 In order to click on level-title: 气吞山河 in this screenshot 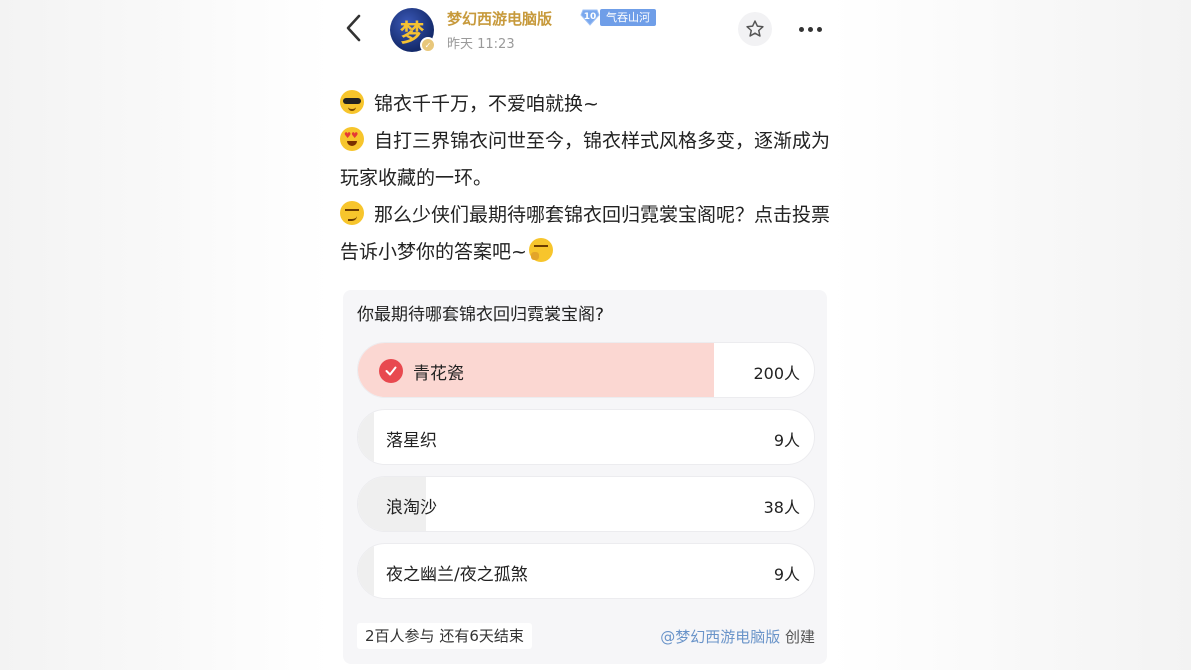, I will do `click(628, 17)`.